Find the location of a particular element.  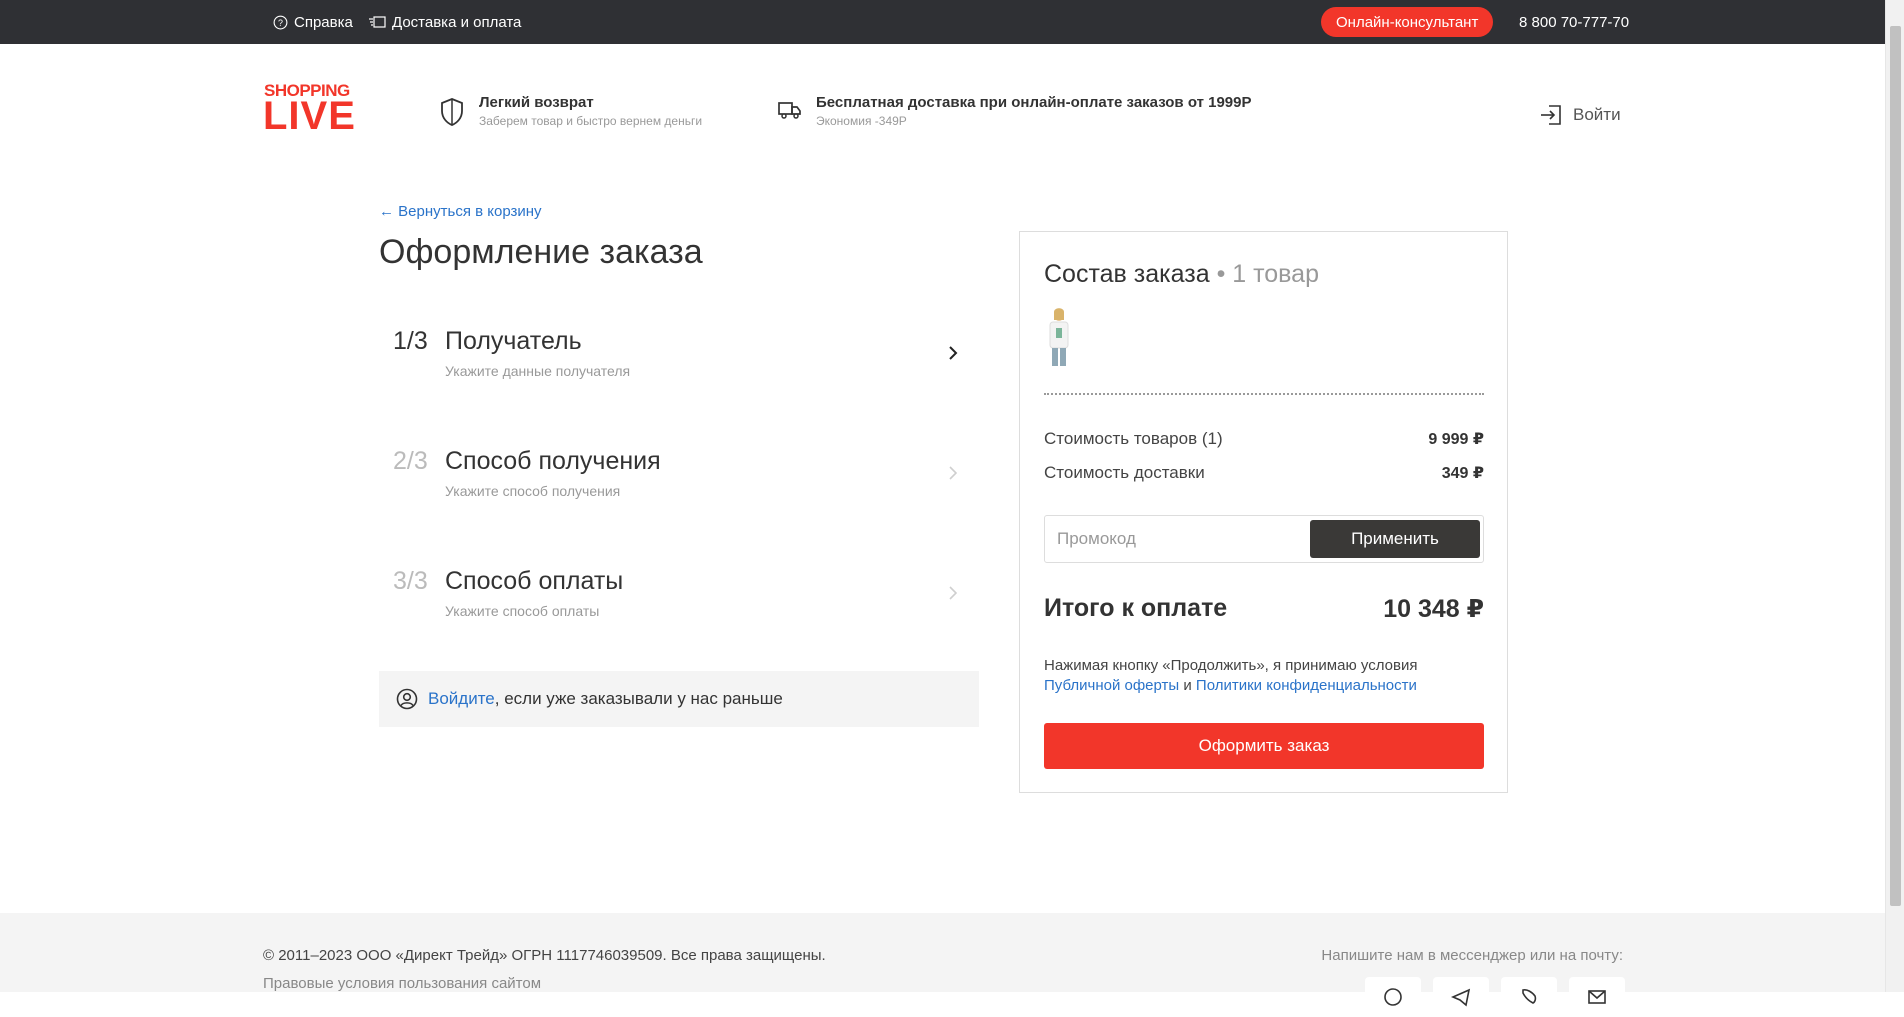

help-label: Справка is located at coordinates (323, 22).